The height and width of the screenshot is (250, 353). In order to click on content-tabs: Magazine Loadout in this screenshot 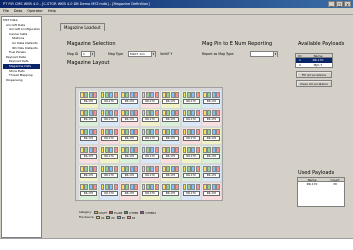, I will do `click(82, 27)`.